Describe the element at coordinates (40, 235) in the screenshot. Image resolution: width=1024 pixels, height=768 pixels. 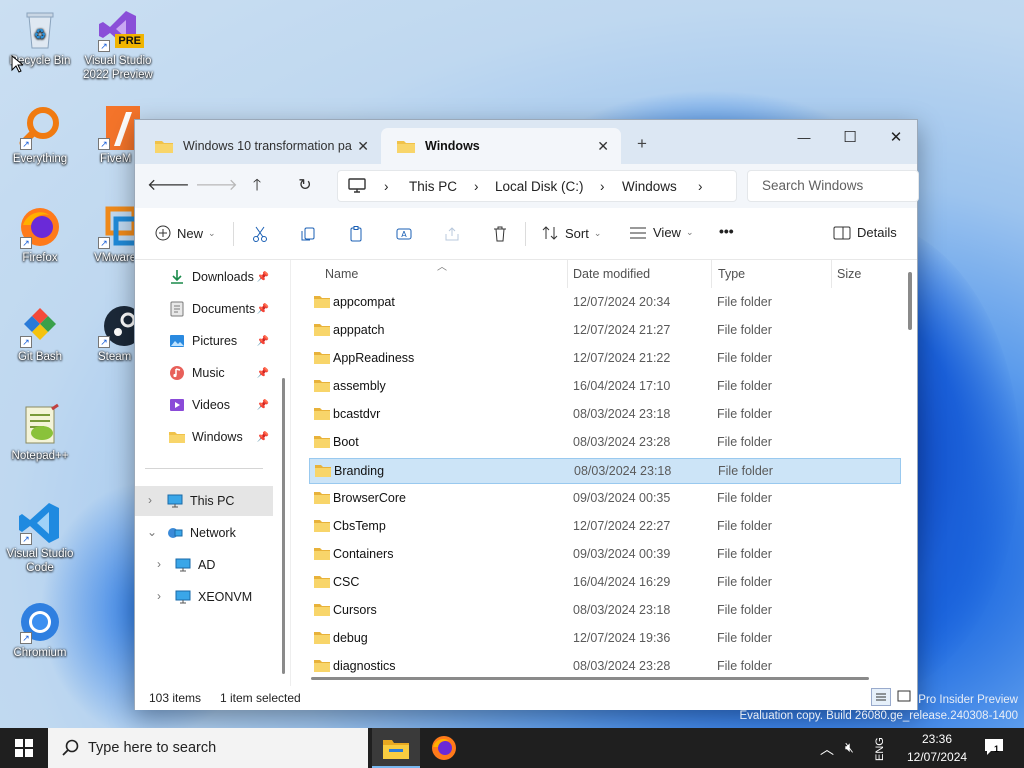
I see `desktop-icon-firefox: ↗ Firefox` at that location.